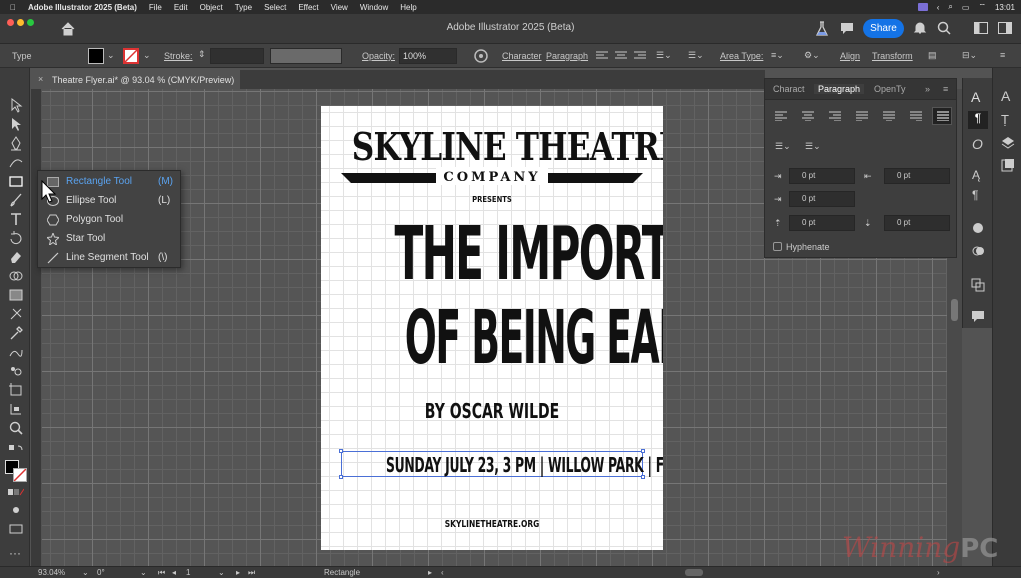 The image size is (1021, 578). Describe the element at coordinates (978, 285) in the screenshot. I see `pathfinder-icon` at that location.